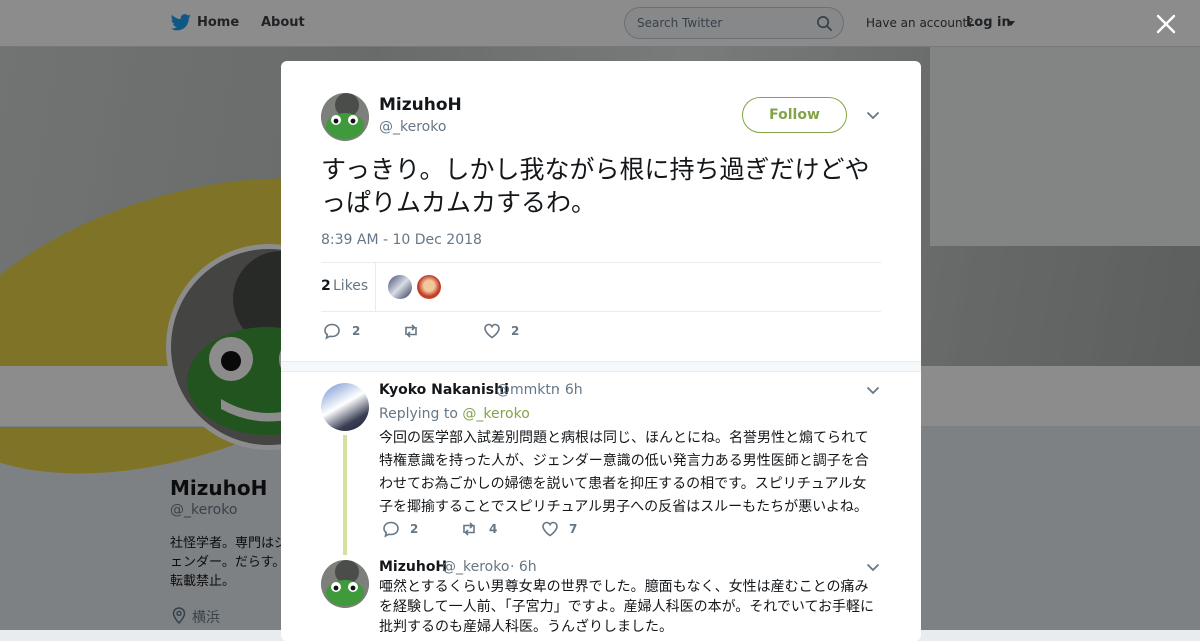 Image resolution: width=1200 pixels, height=641 pixels. What do you see at coordinates (794, 115) in the screenshot?
I see `follow-button: Follow` at bounding box center [794, 115].